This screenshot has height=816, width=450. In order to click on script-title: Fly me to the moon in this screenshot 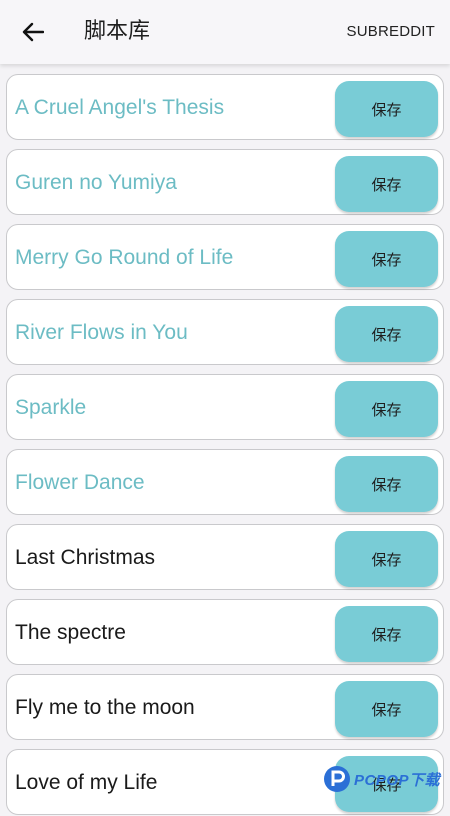, I will do `click(105, 707)`.